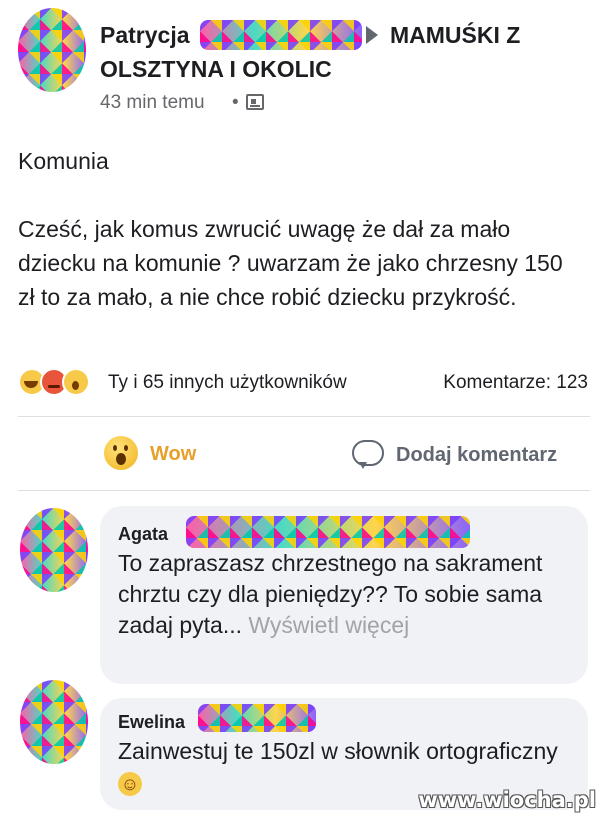 The image size is (610, 822). What do you see at coordinates (173, 454) in the screenshot?
I see `wow-label: Wow` at bounding box center [173, 454].